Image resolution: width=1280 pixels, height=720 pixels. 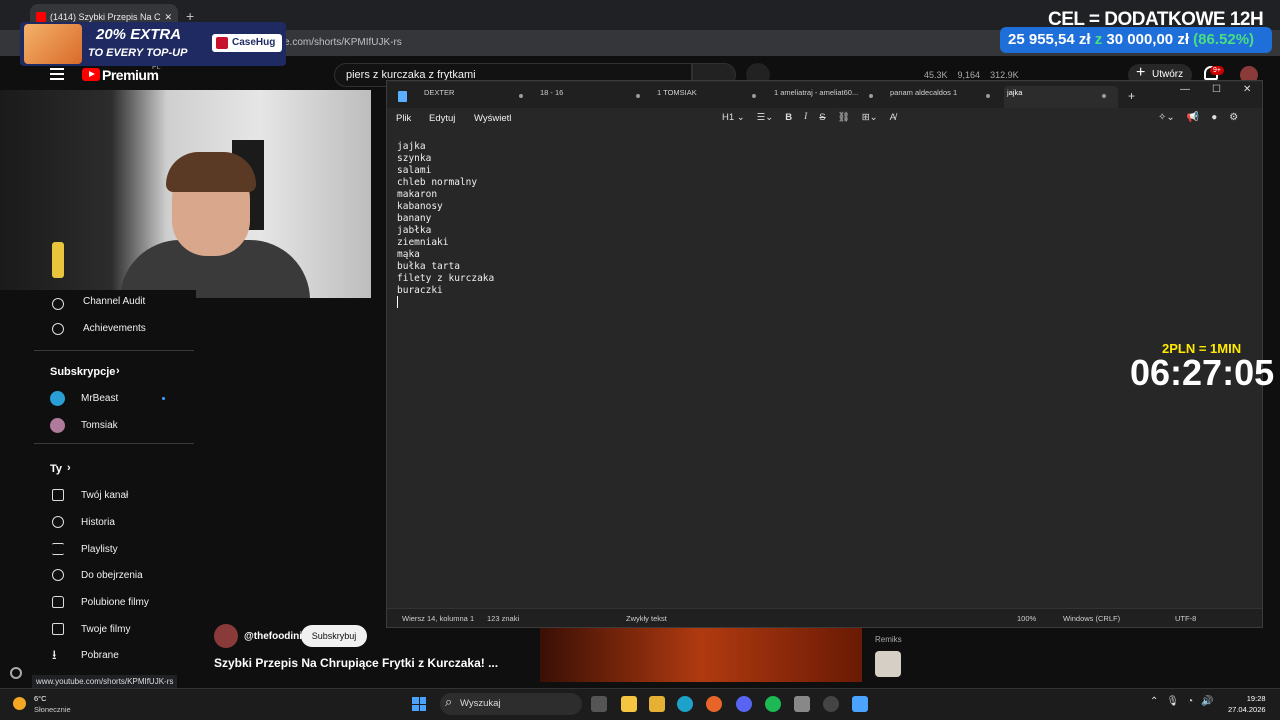 What do you see at coordinates (57, 74) in the screenshot?
I see `menu-icon` at bounding box center [57, 74].